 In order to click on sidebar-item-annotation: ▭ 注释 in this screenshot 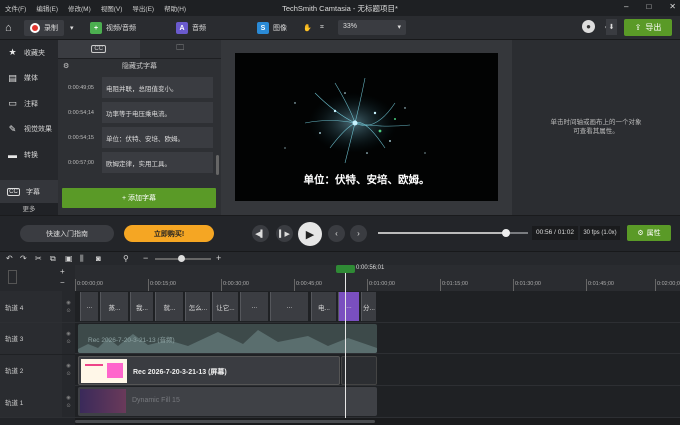, I will do `click(29, 104)`.